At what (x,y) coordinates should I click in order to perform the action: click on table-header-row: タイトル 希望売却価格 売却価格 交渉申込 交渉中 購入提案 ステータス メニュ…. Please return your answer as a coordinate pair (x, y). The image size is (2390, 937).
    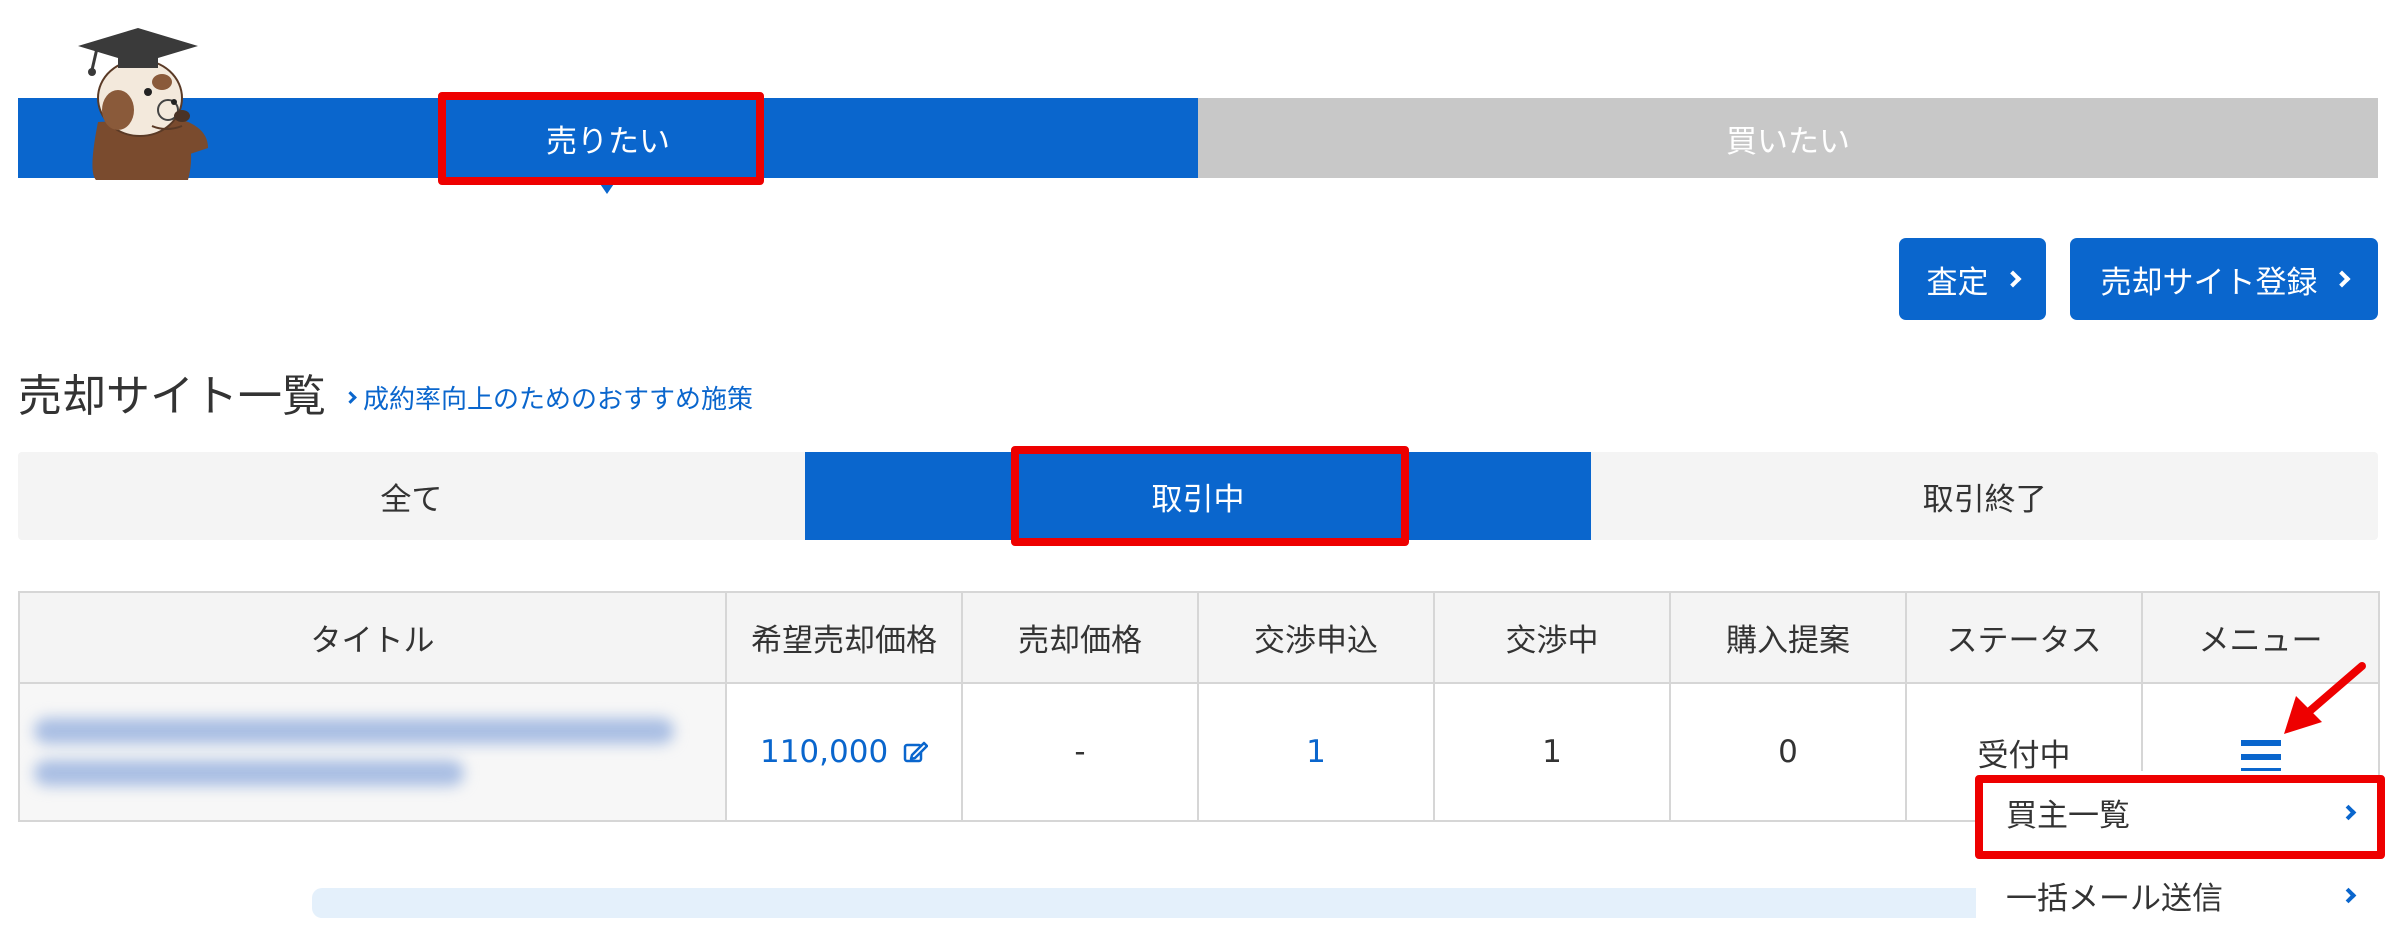
    Looking at the image, I should click on (1199, 637).